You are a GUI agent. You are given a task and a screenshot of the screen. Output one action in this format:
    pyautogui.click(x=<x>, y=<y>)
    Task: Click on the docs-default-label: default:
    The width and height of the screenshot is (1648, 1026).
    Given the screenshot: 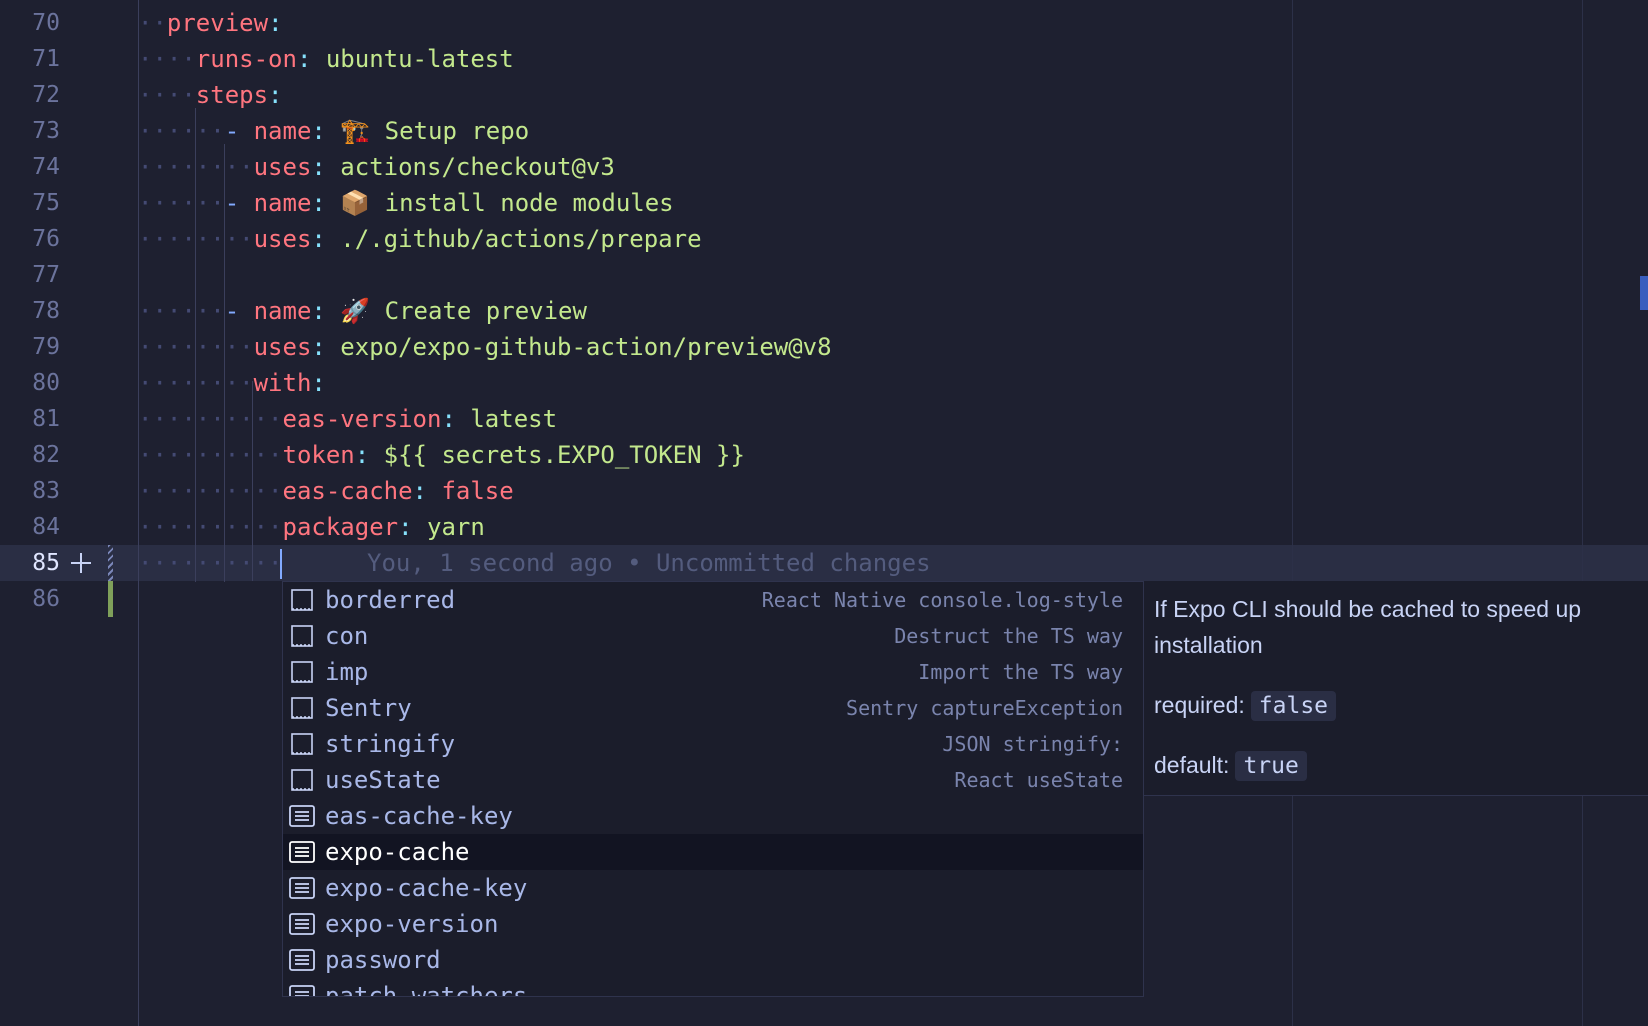 What is the action you would take?
    pyautogui.click(x=1192, y=765)
    